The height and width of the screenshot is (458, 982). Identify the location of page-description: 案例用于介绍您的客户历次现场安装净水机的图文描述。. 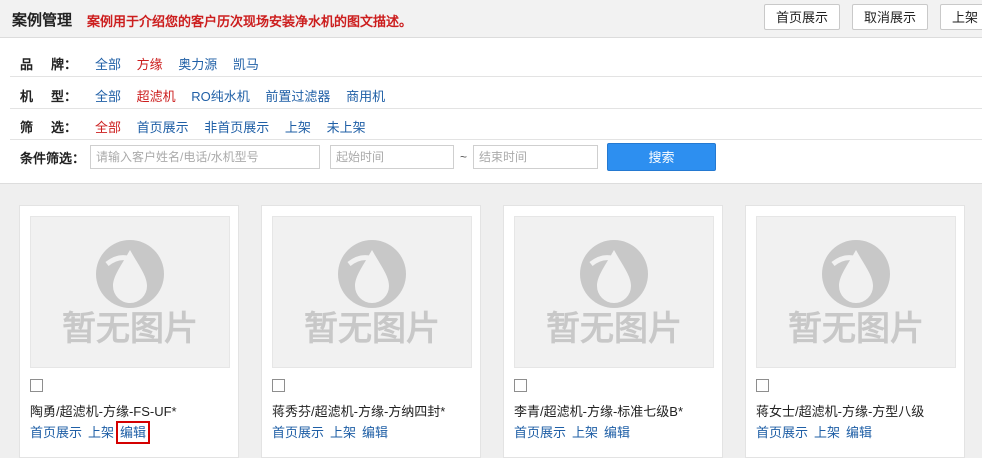
(250, 21).